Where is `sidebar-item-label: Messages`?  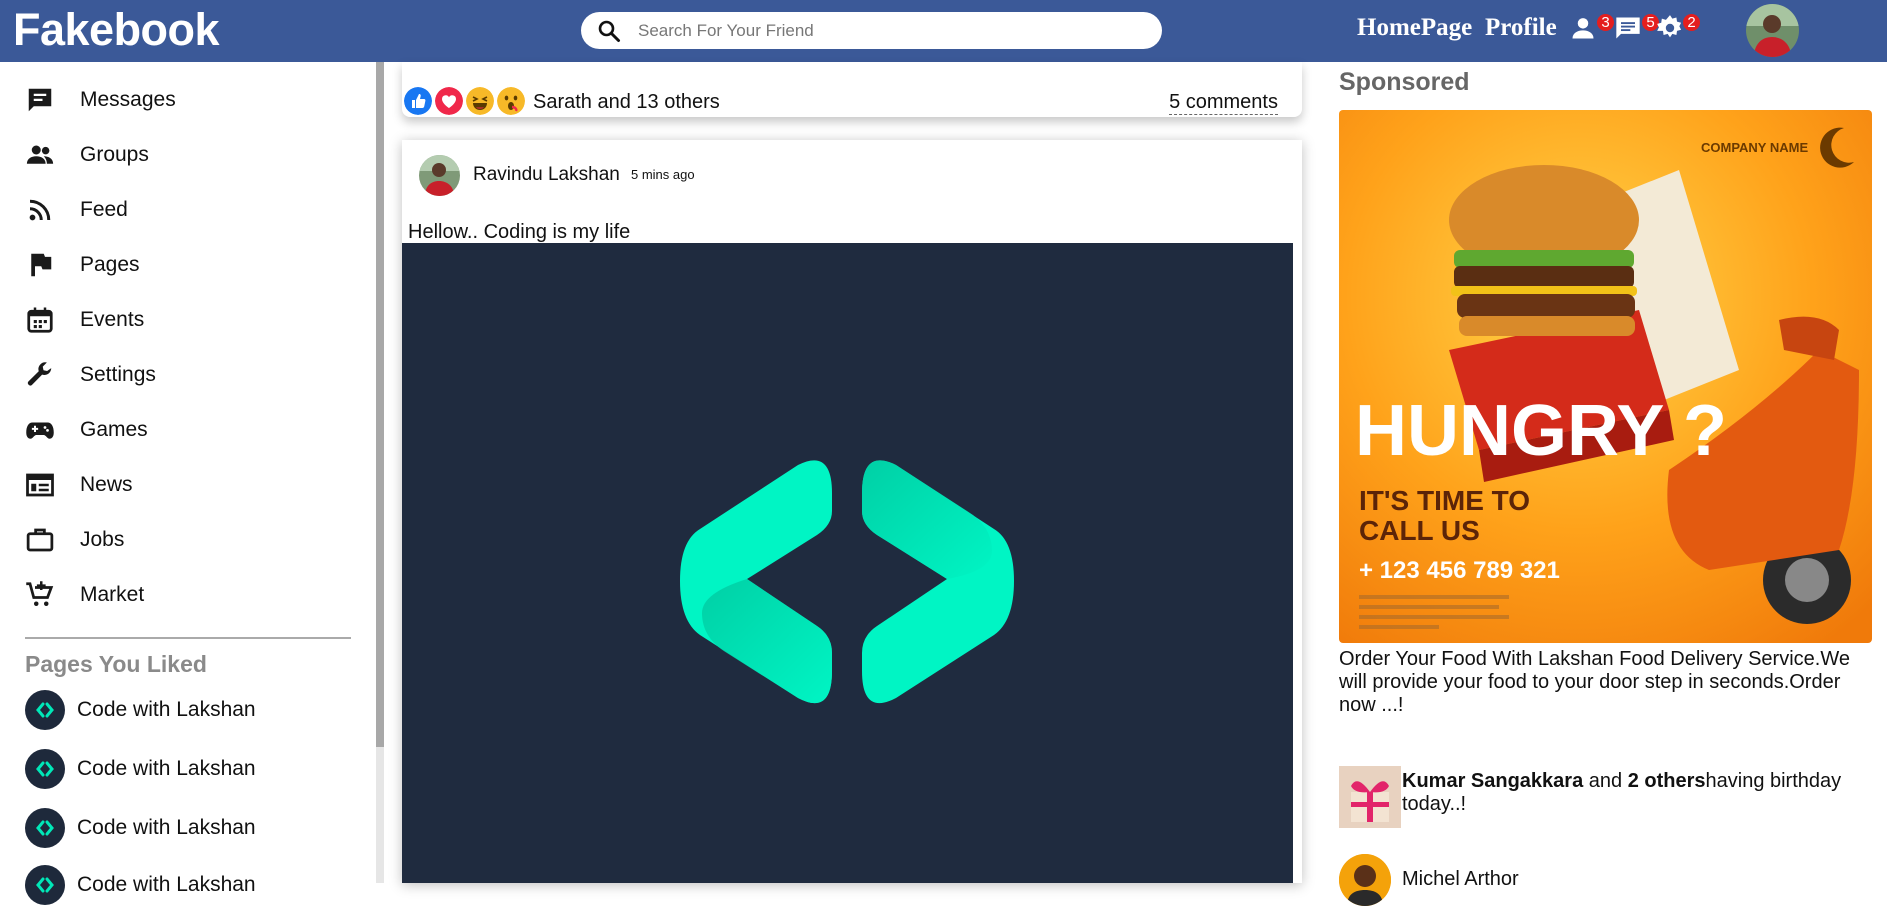 sidebar-item-label: Messages is located at coordinates (128, 99).